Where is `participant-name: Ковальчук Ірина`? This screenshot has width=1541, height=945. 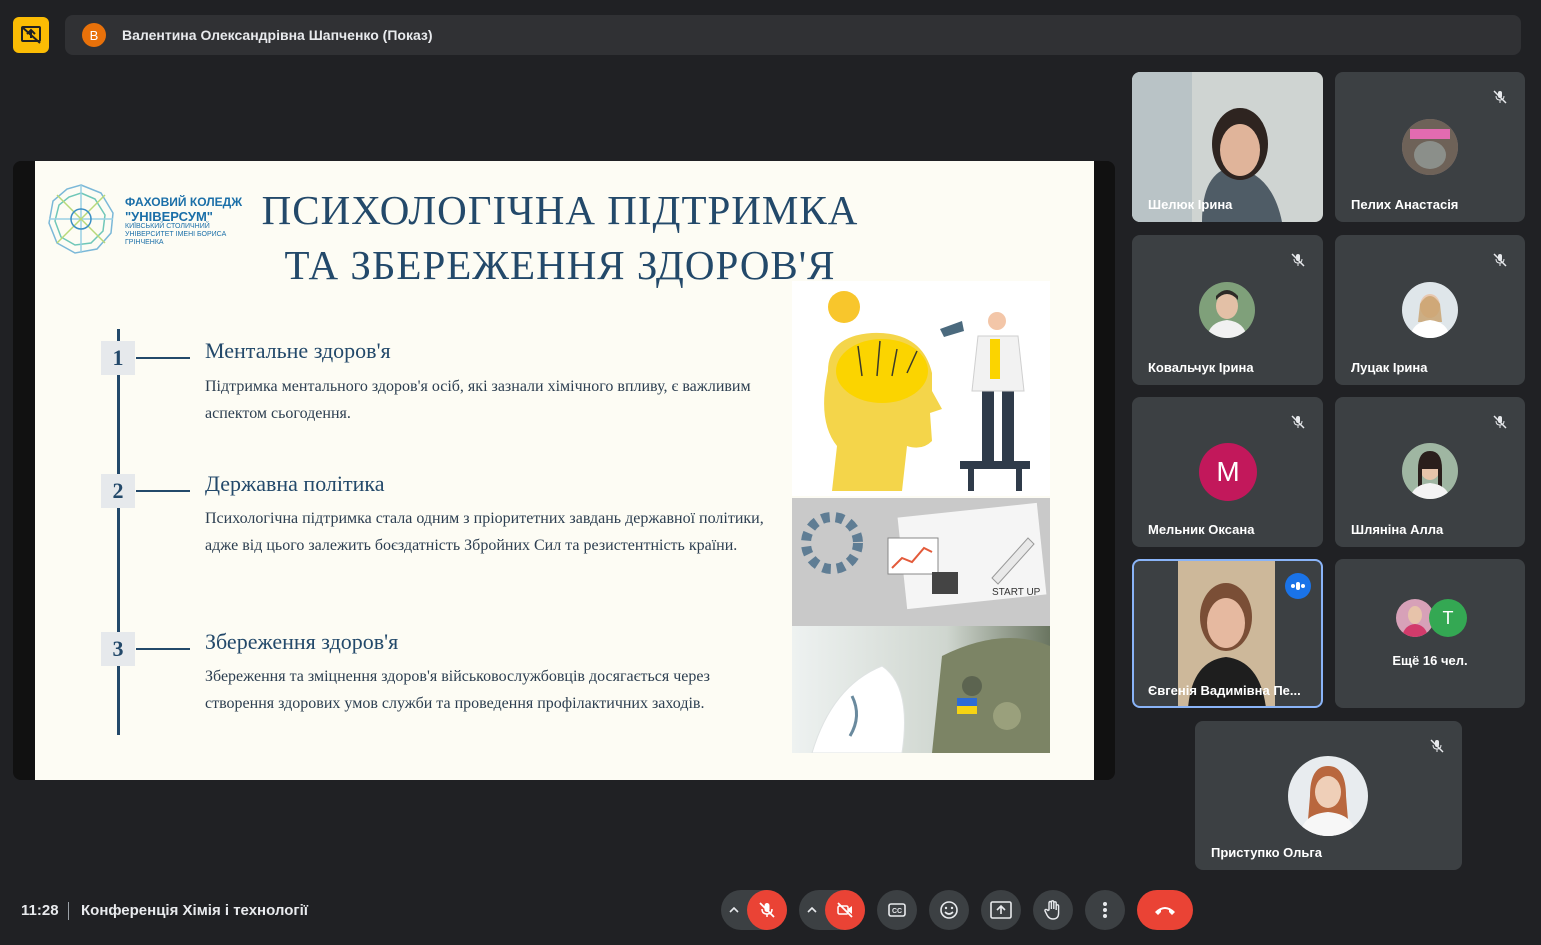 participant-name: Ковальчук Ірина is located at coordinates (1201, 367).